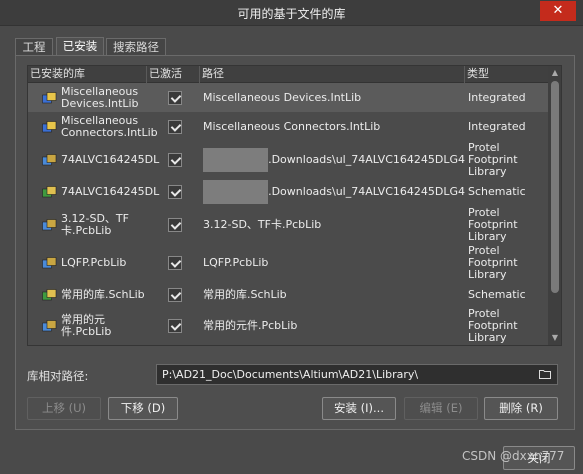  Describe the element at coordinates (245, 294) in the screenshot. I see `library-path: 常用的库.SchLib` at that location.